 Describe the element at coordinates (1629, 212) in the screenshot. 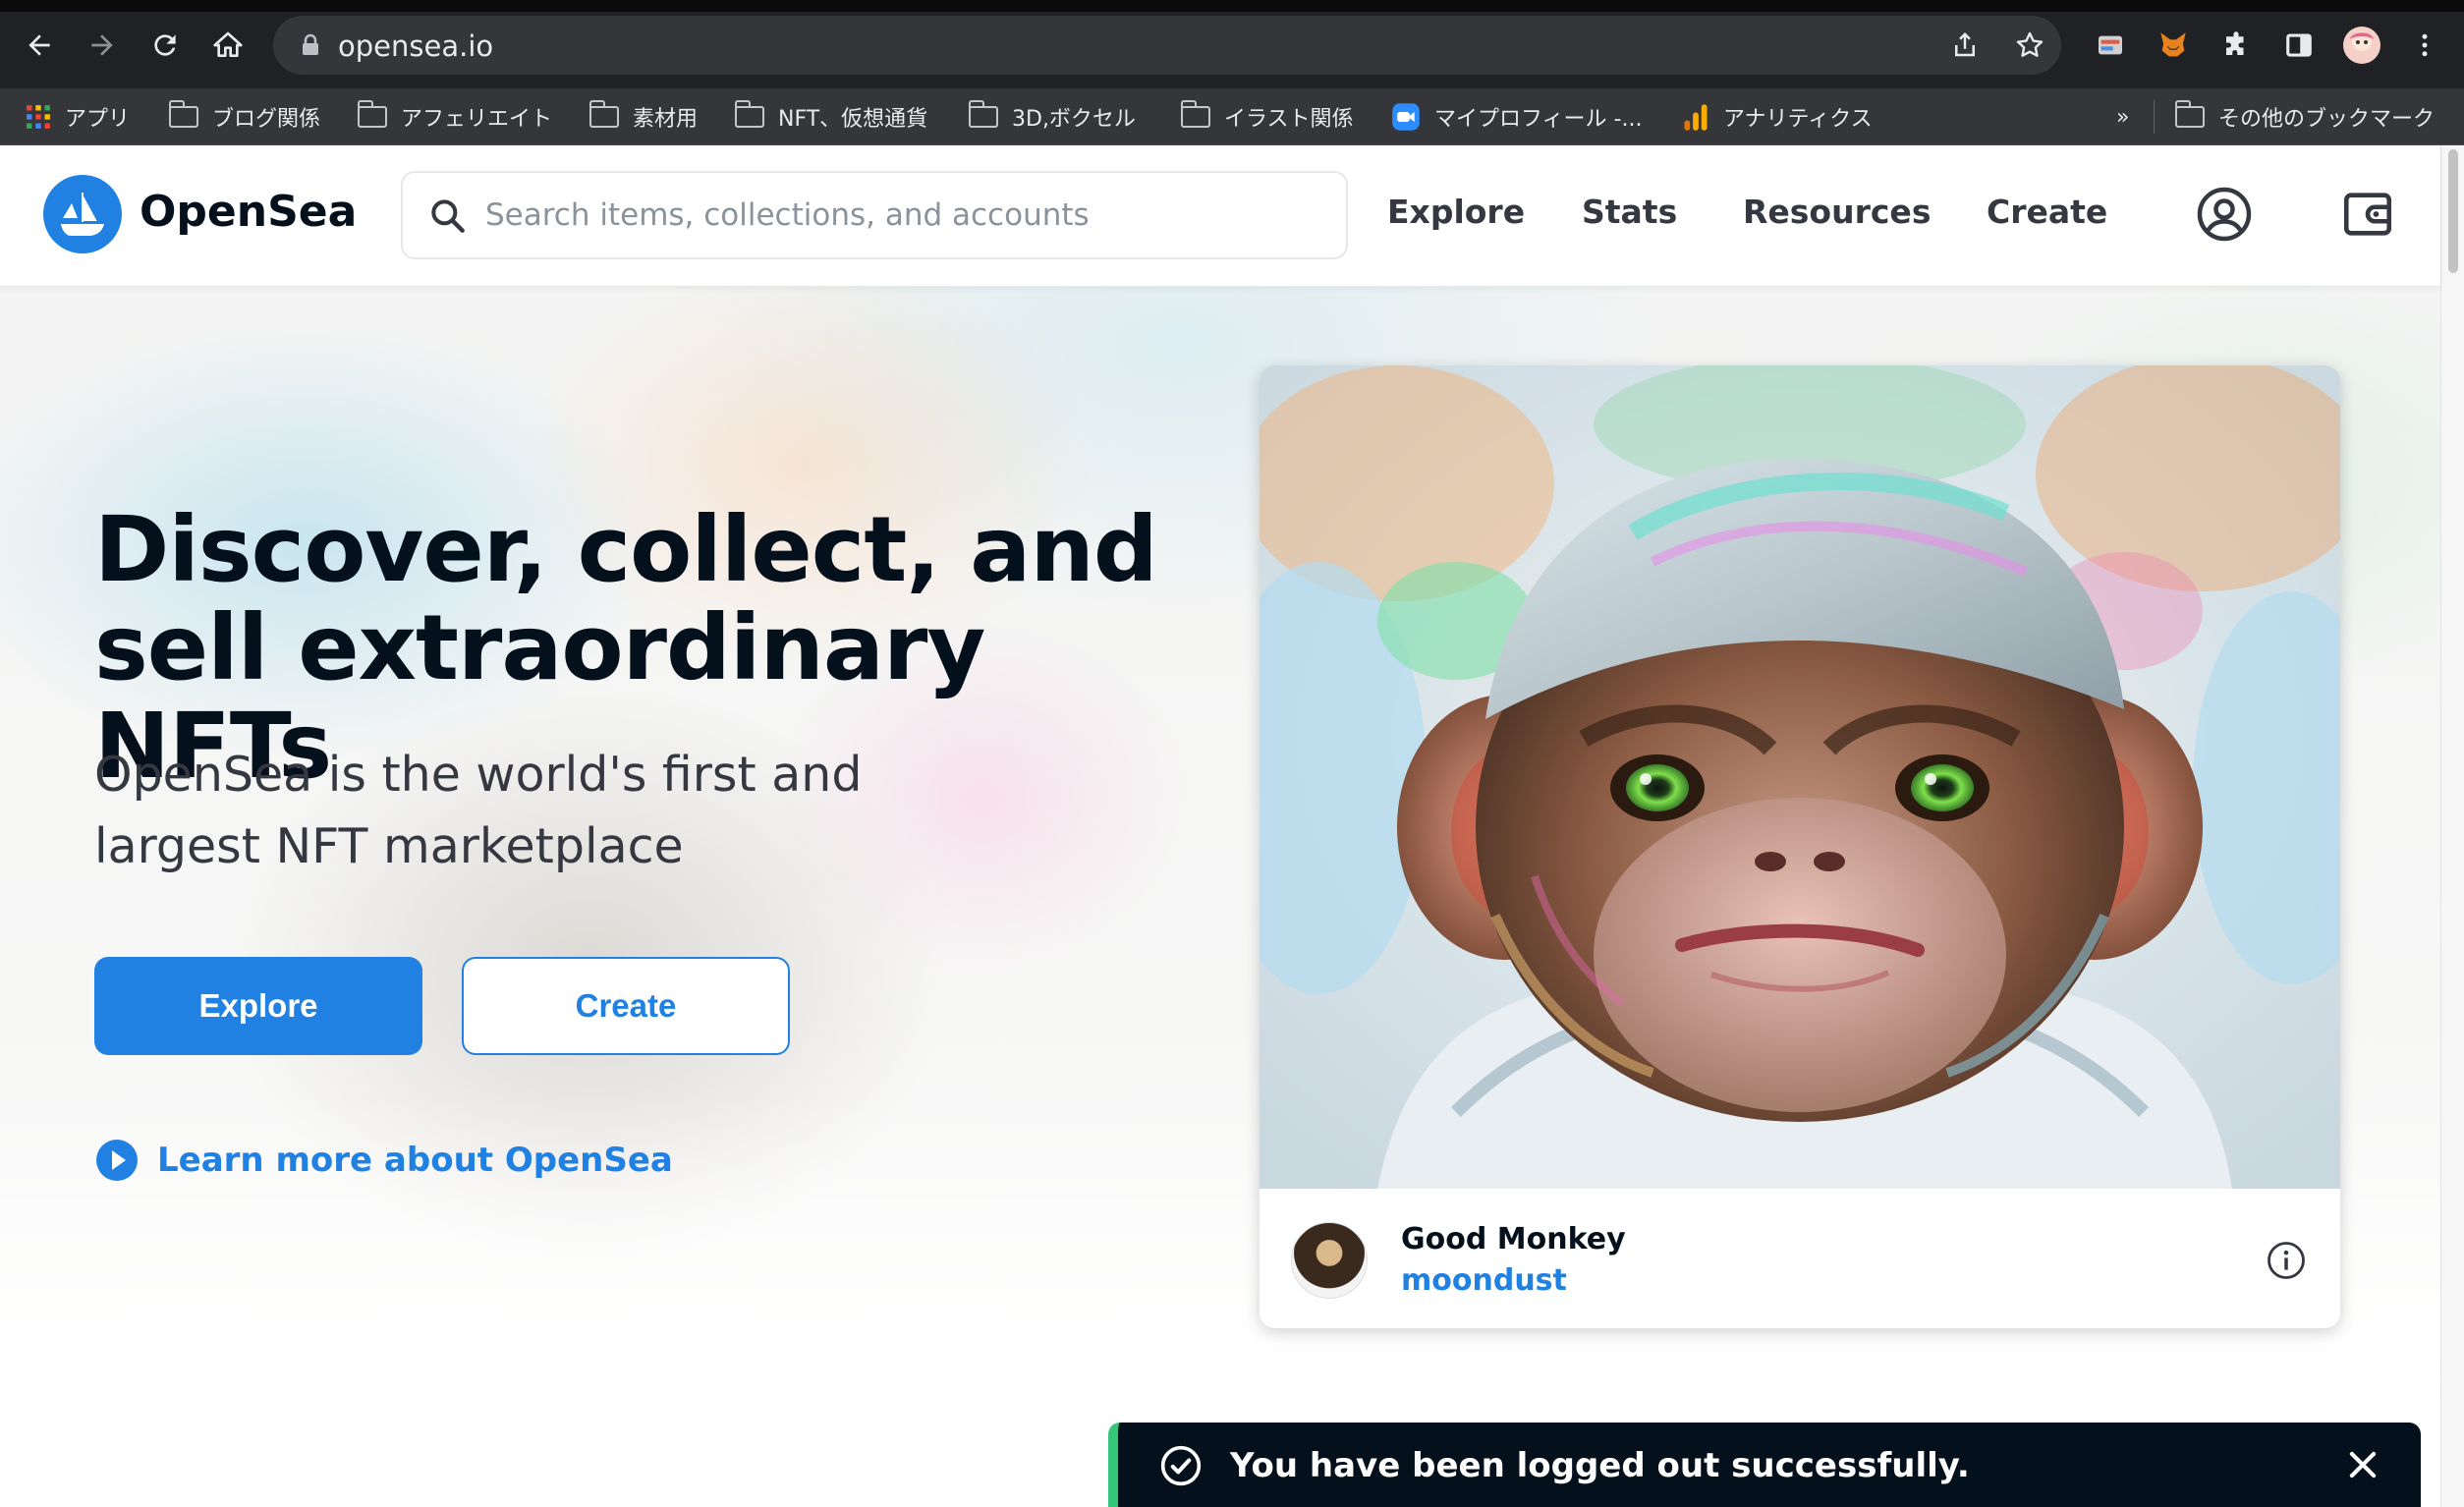

I see `nav-stats: Stats` at that location.